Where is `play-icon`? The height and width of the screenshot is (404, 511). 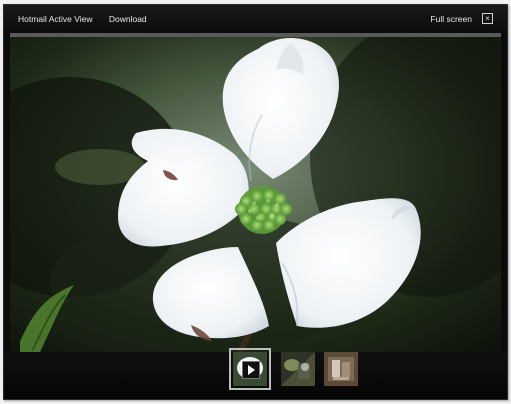 play-icon is located at coordinates (251, 370).